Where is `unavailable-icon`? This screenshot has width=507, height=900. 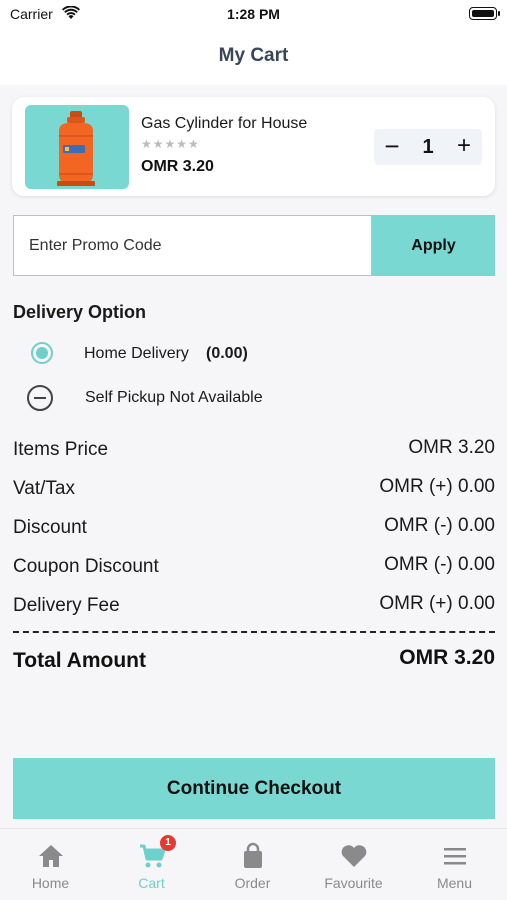 unavailable-icon is located at coordinates (40, 398).